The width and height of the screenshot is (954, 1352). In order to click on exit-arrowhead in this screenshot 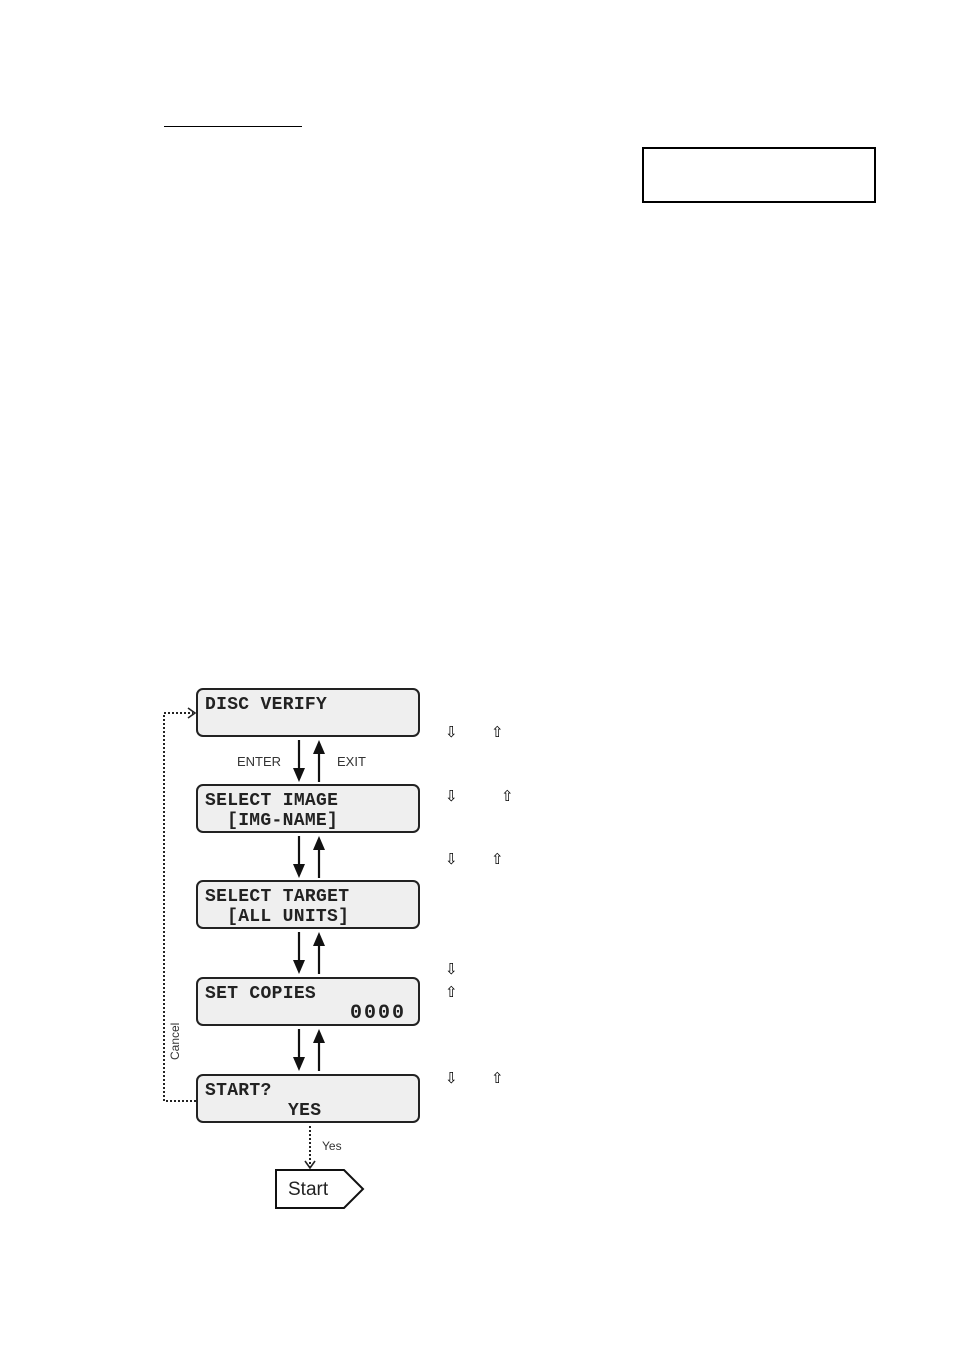, I will do `click(319, 747)`.